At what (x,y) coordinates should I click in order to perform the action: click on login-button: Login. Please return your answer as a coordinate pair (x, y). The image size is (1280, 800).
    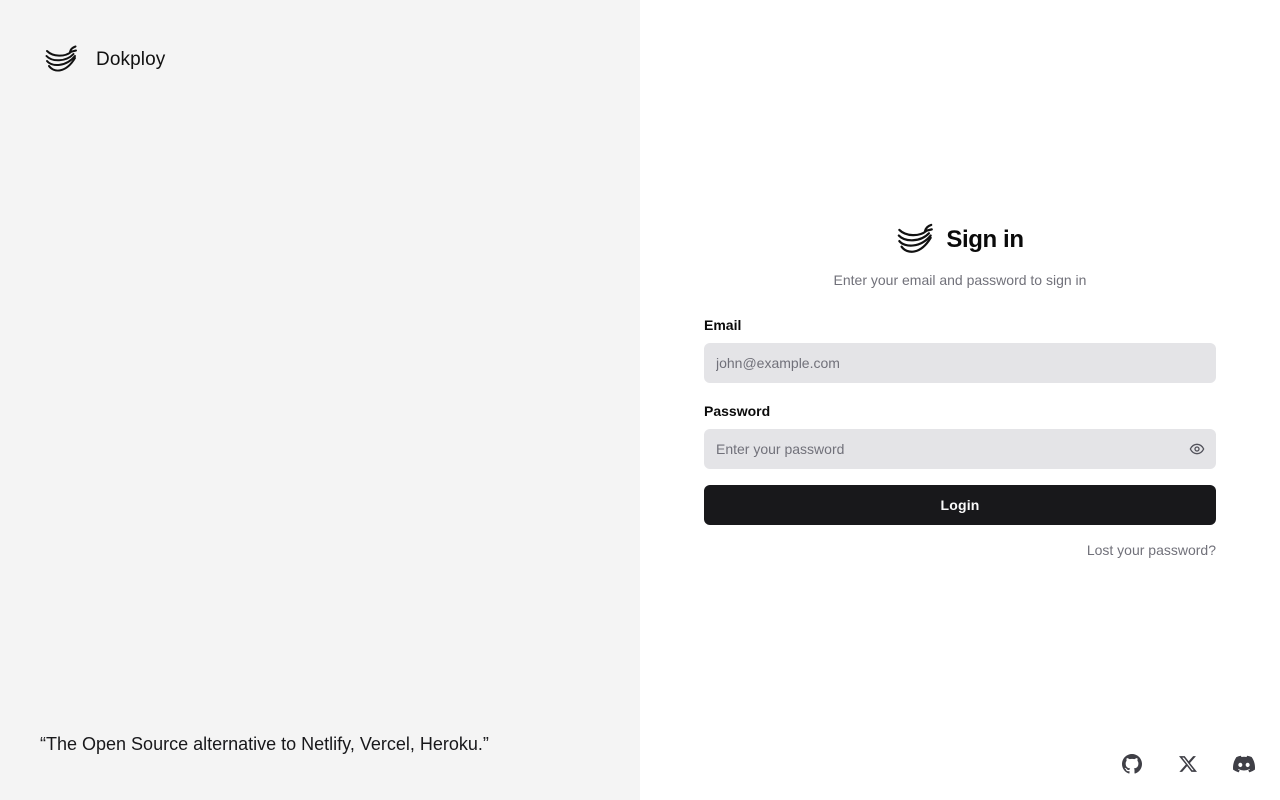
    Looking at the image, I should click on (960, 505).